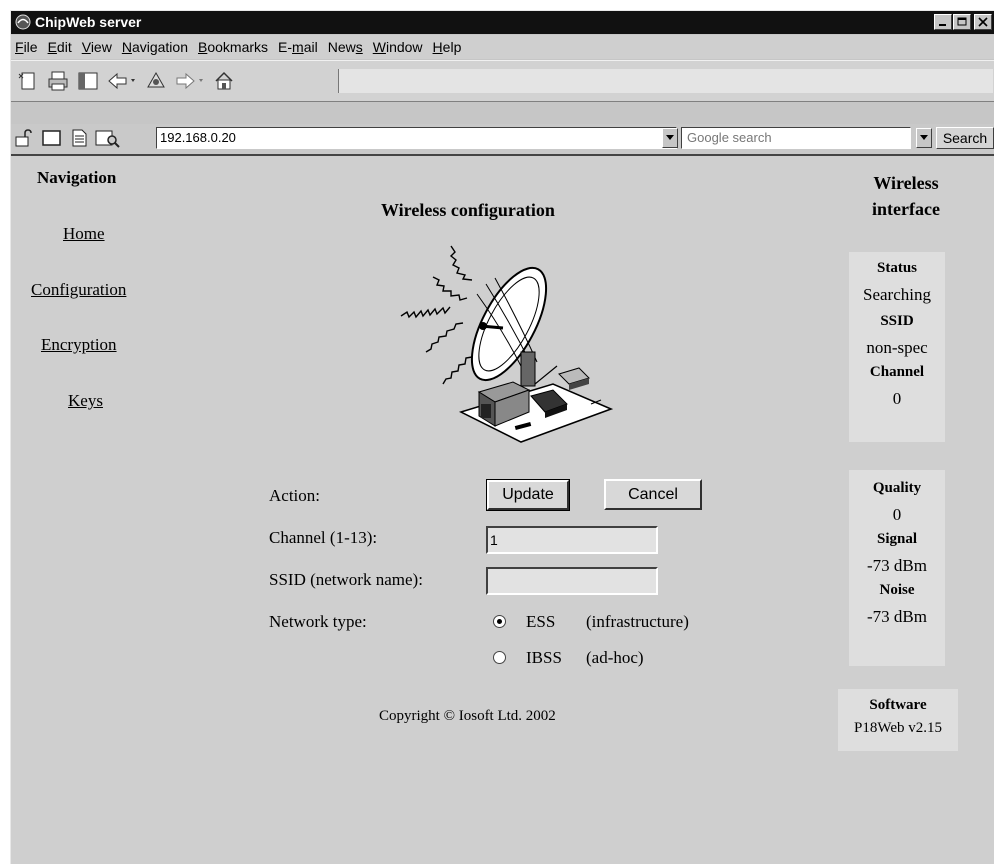  I want to click on noise-value: -73 dBm, so click(897, 616).